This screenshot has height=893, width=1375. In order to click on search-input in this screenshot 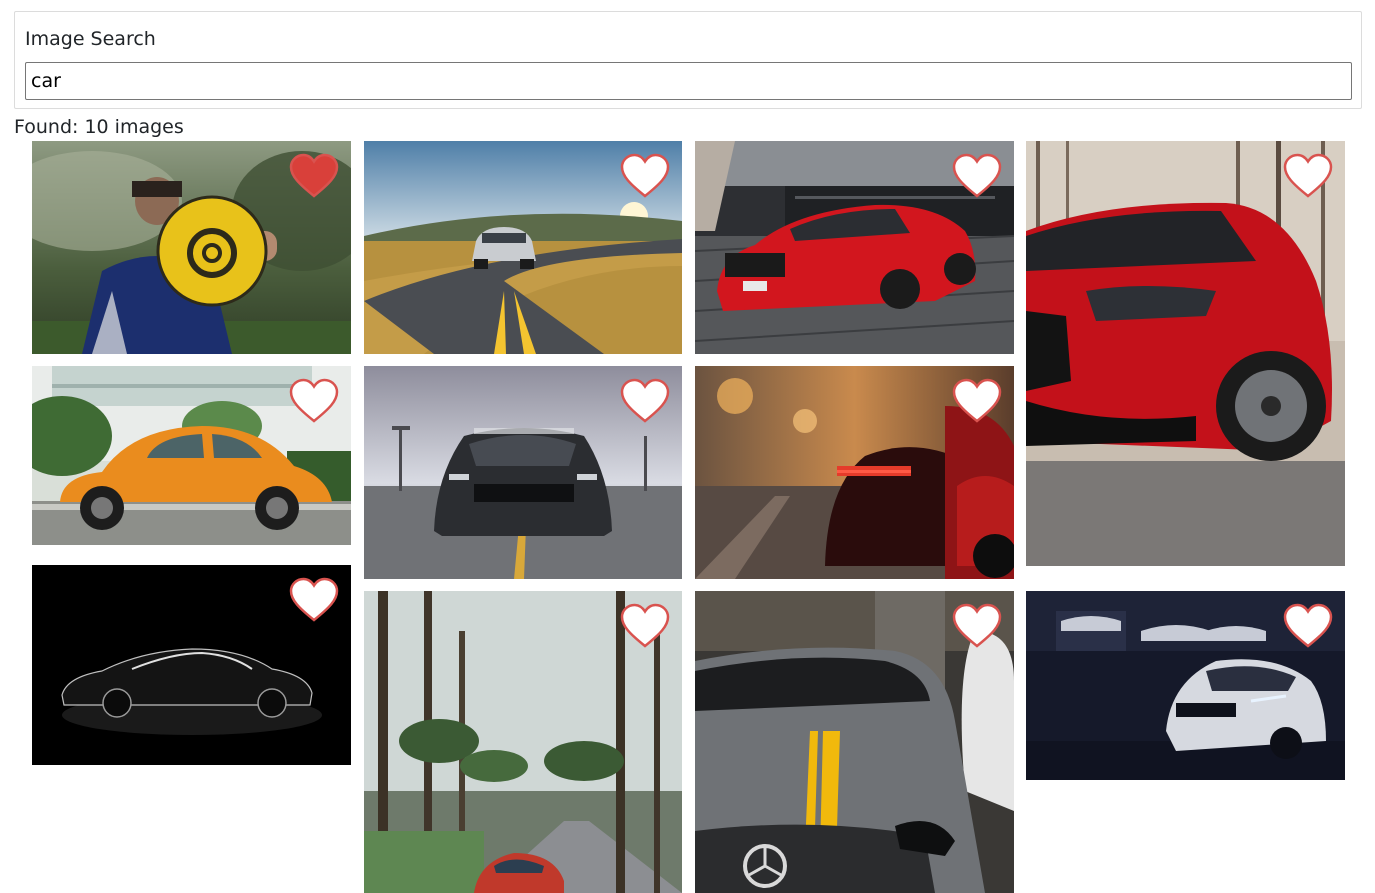, I will do `click(688, 81)`.